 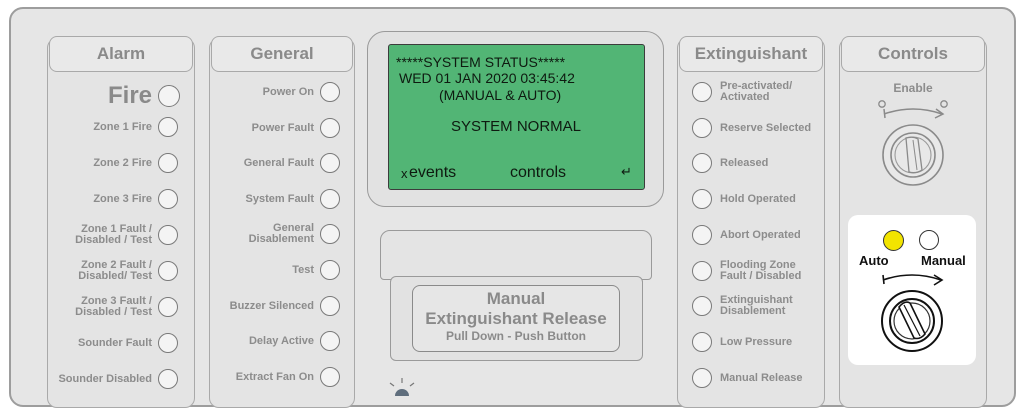 I want to click on general-label-general-disablement: General Disablement, so click(x=281, y=234).